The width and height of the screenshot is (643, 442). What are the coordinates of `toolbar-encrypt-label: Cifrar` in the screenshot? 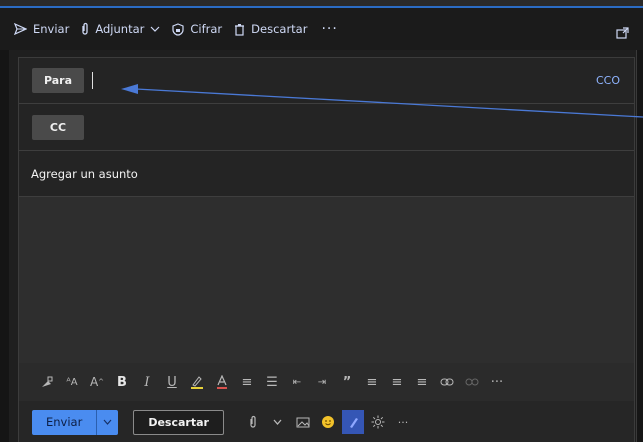 It's located at (206, 29).